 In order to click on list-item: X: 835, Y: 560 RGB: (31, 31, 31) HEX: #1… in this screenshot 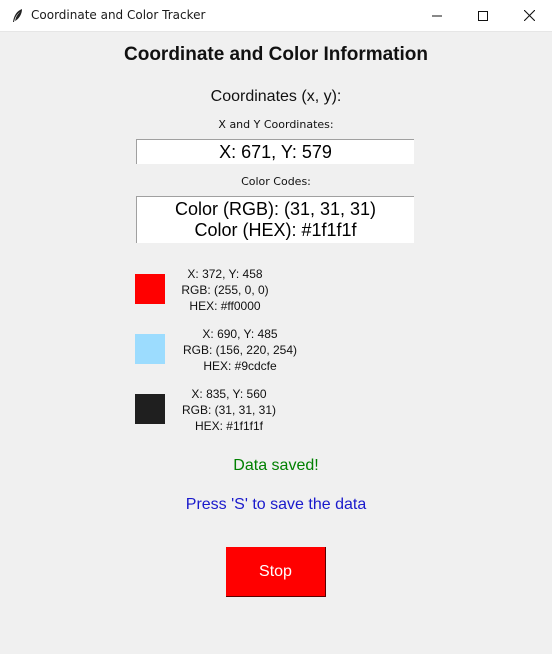, I will do `click(229, 410)`.